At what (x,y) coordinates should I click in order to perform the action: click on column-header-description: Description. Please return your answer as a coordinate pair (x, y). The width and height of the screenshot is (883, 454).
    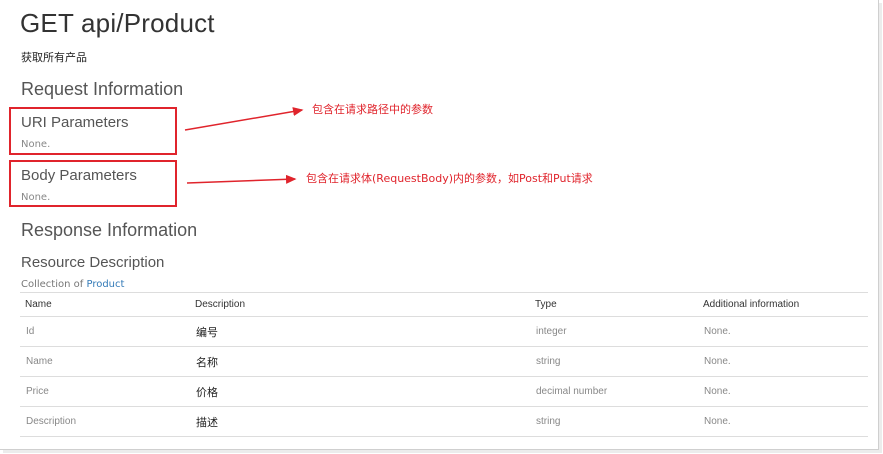
    Looking at the image, I should click on (360, 304).